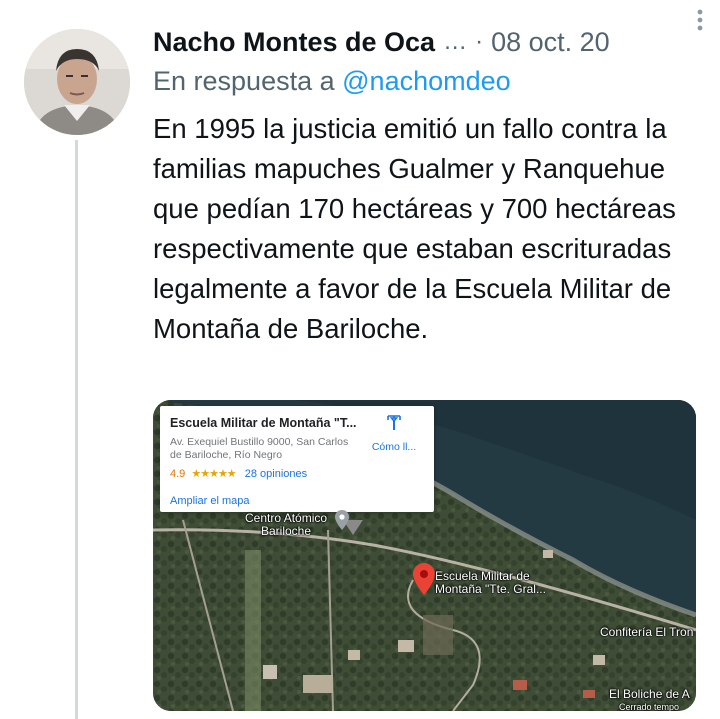 This screenshot has height=719, width=720. Describe the element at coordinates (244, 81) in the screenshot. I see `reply-prefix: En respuesta a` at that location.